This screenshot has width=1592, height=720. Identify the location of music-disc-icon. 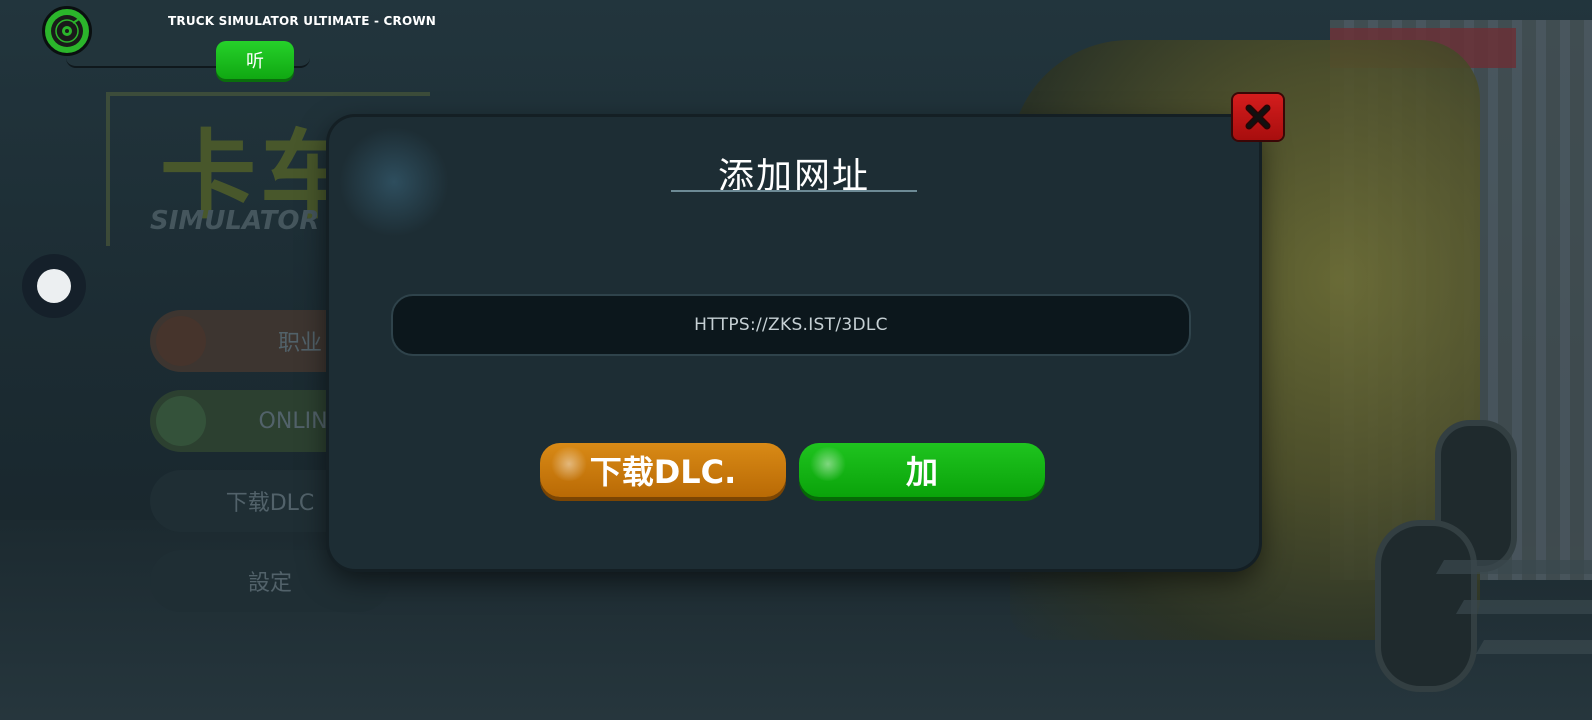
(67, 31).